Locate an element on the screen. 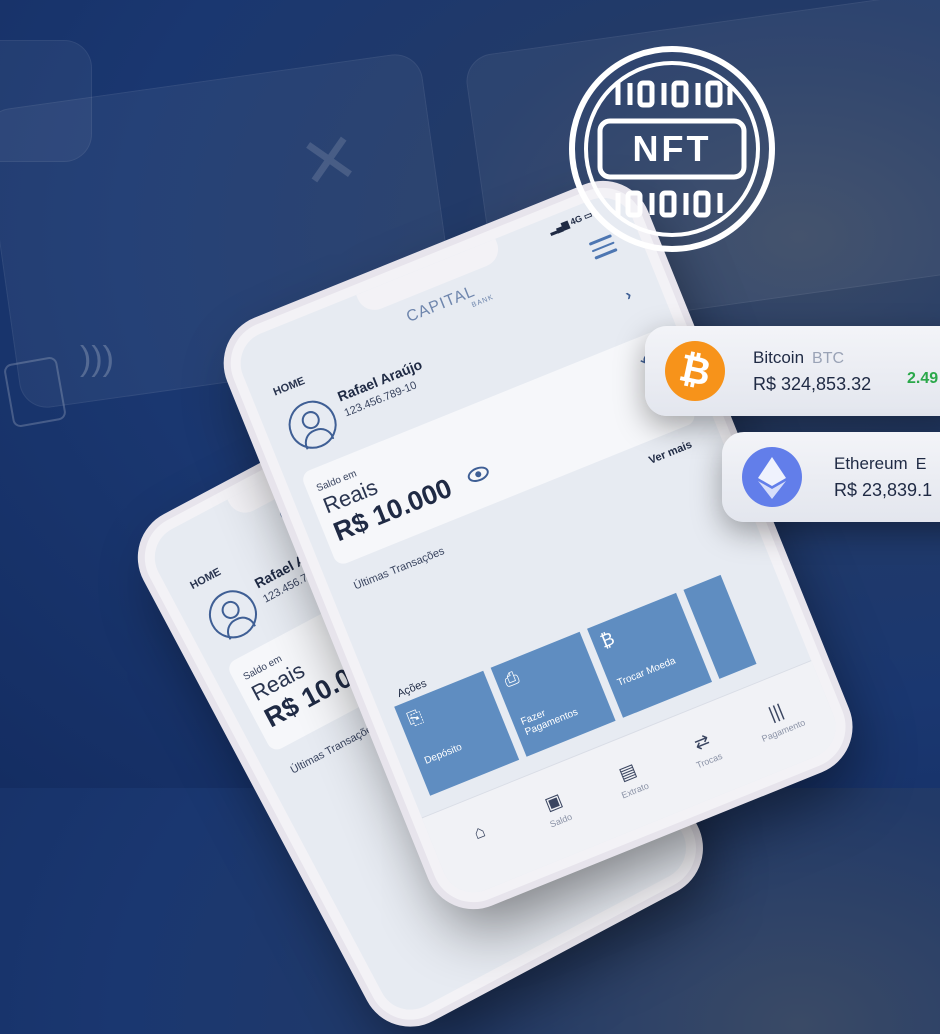 The height and width of the screenshot is (1034, 940). coin-price: R$ 324,853.32 is located at coordinates (812, 384).